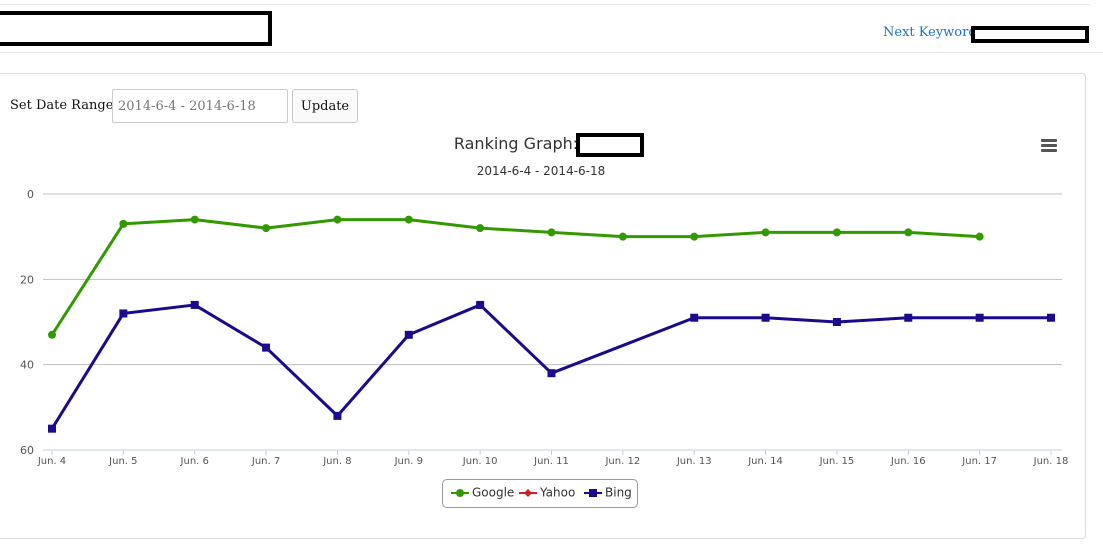 Image resolution: width=1103 pixels, height=544 pixels. What do you see at coordinates (979, 461) in the screenshot?
I see `x-tick-label: Jun. 17` at bounding box center [979, 461].